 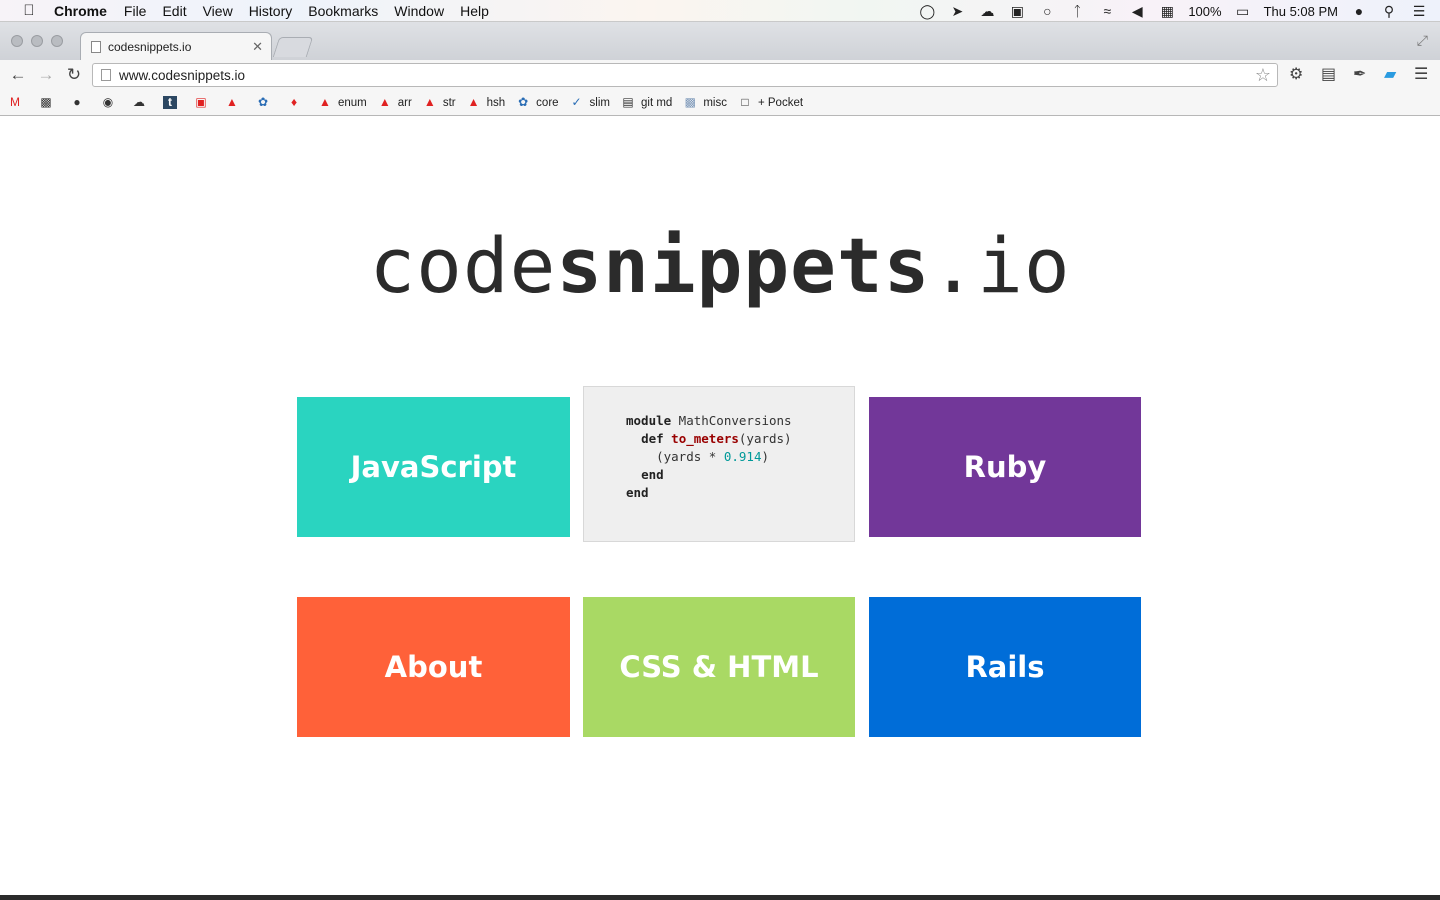 I want to click on tile-javascript: JavaScript, so click(x=433, y=467).